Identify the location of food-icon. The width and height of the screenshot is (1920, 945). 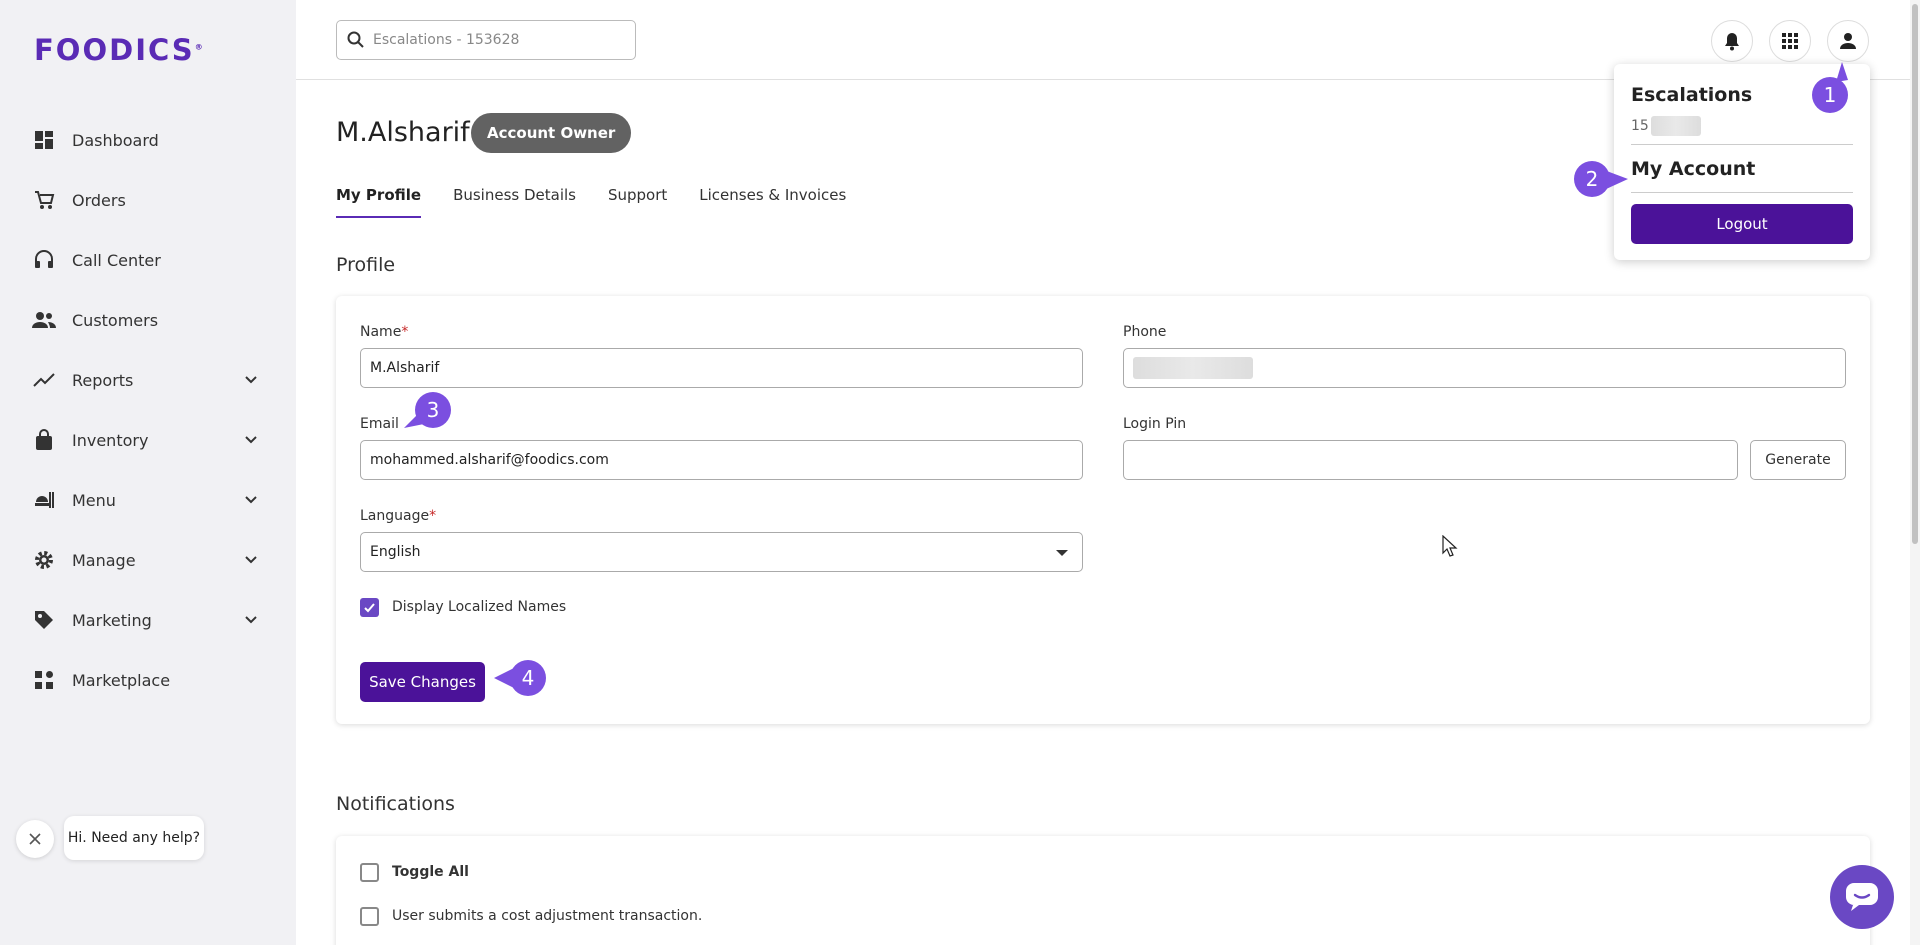
(44, 500).